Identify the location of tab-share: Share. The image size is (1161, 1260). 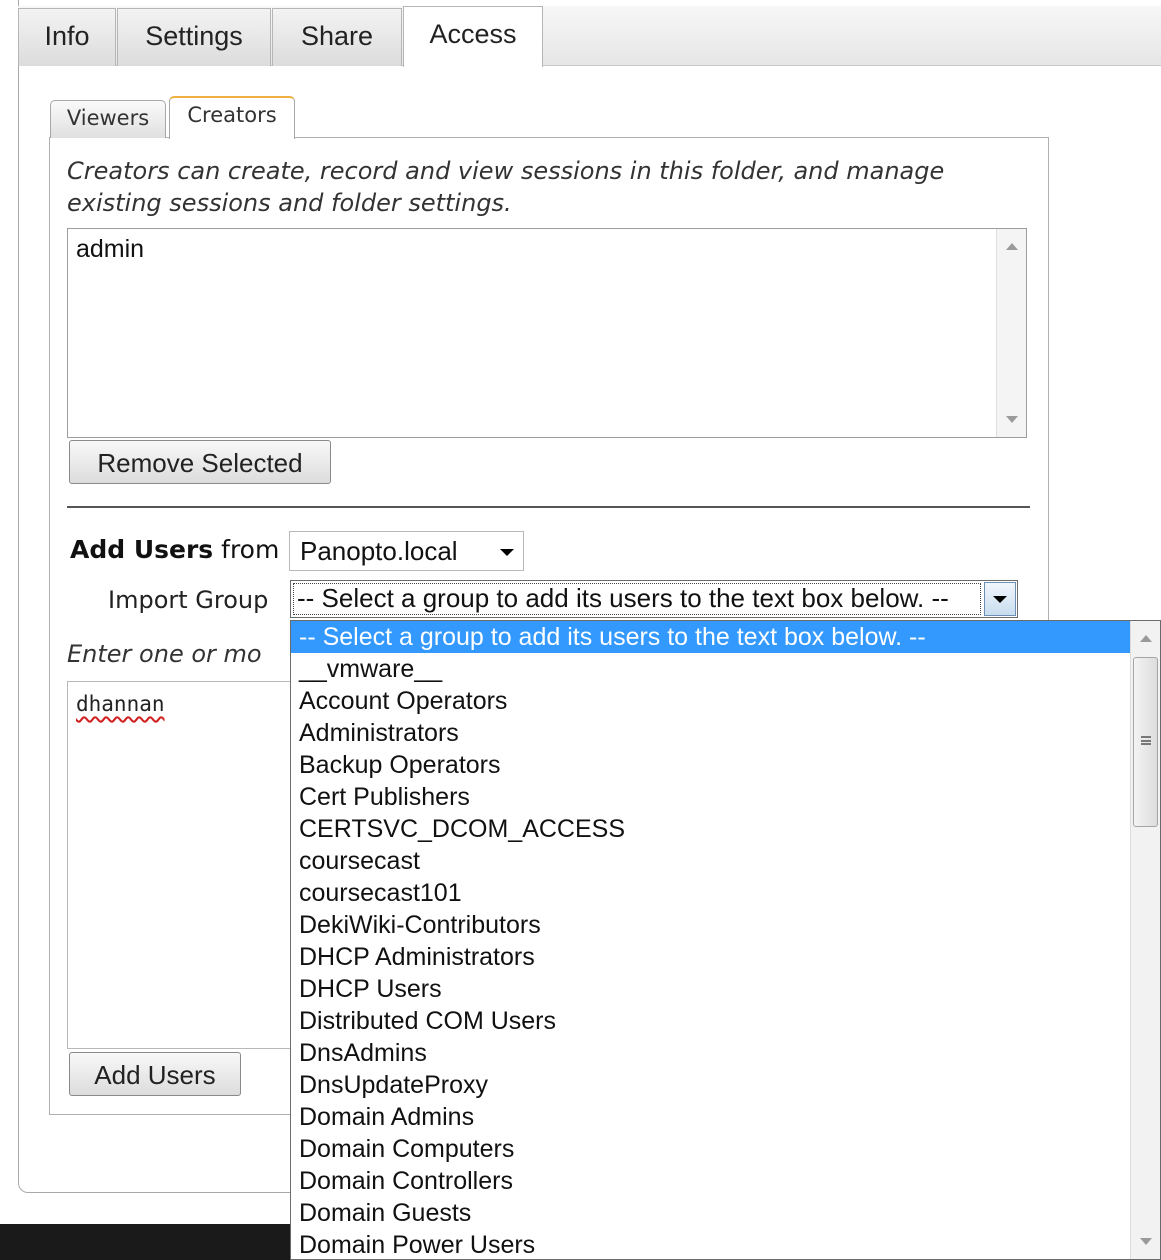
(337, 37).